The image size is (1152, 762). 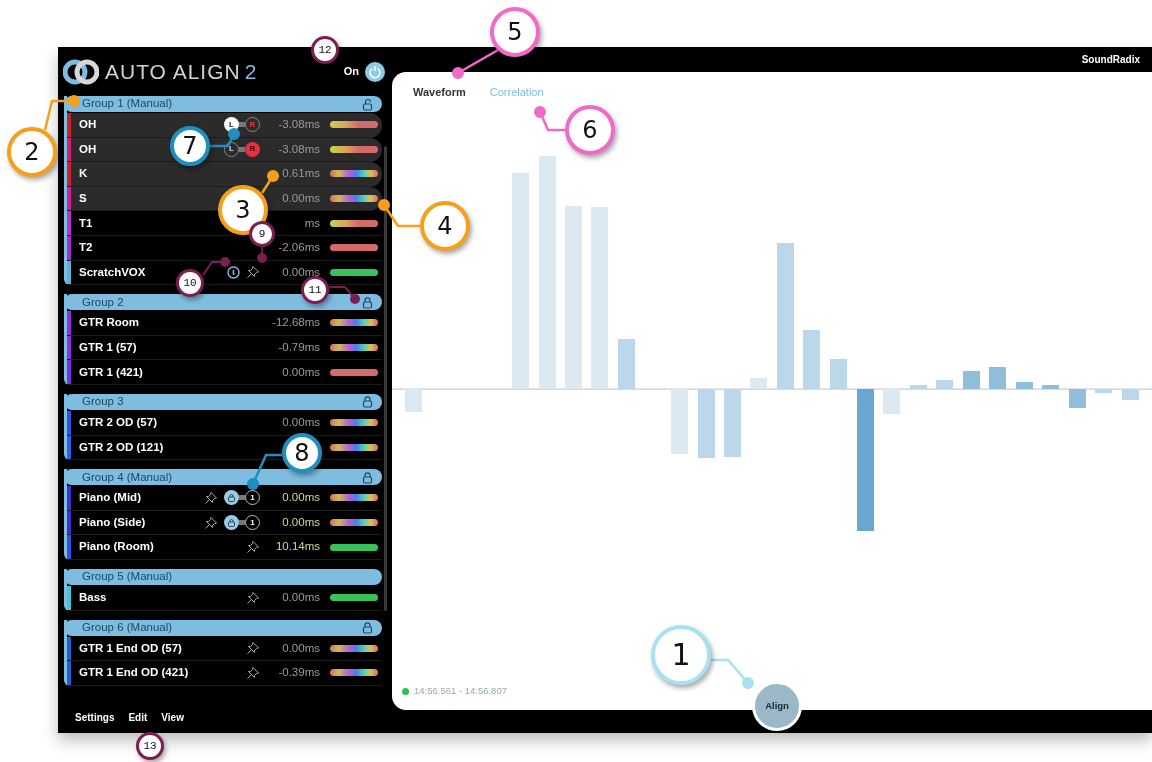 I want to click on track-name: GTR 2 OD (57), so click(x=118, y=423).